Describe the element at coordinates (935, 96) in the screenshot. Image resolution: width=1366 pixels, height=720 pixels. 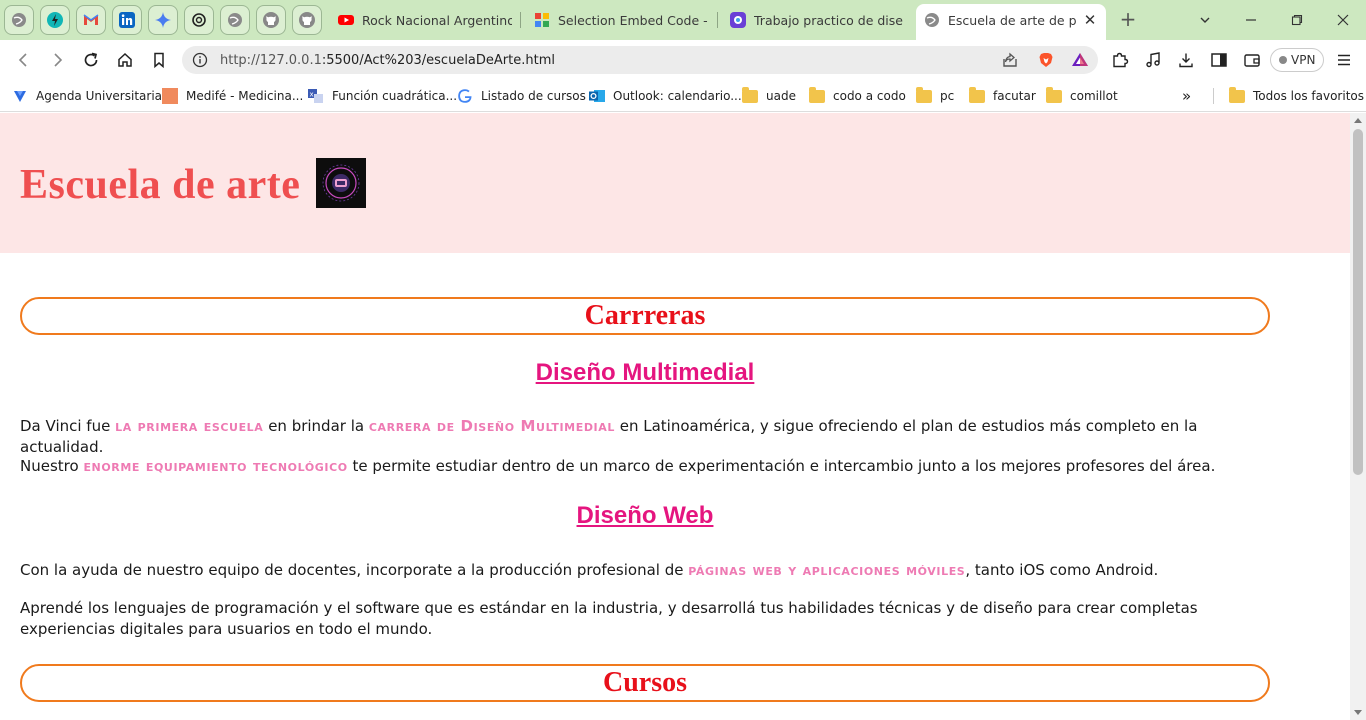
I see `bookmark-folder-pc: pc` at that location.